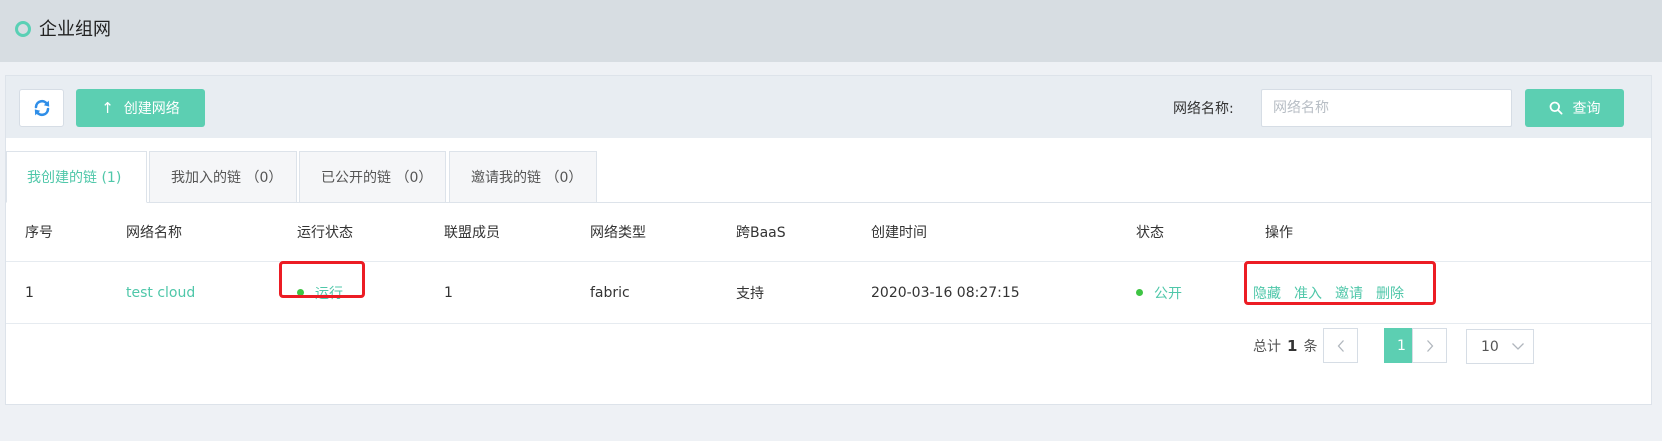  What do you see at coordinates (448, 292) in the screenshot?
I see `member-count: 1` at bounding box center [448, 292].